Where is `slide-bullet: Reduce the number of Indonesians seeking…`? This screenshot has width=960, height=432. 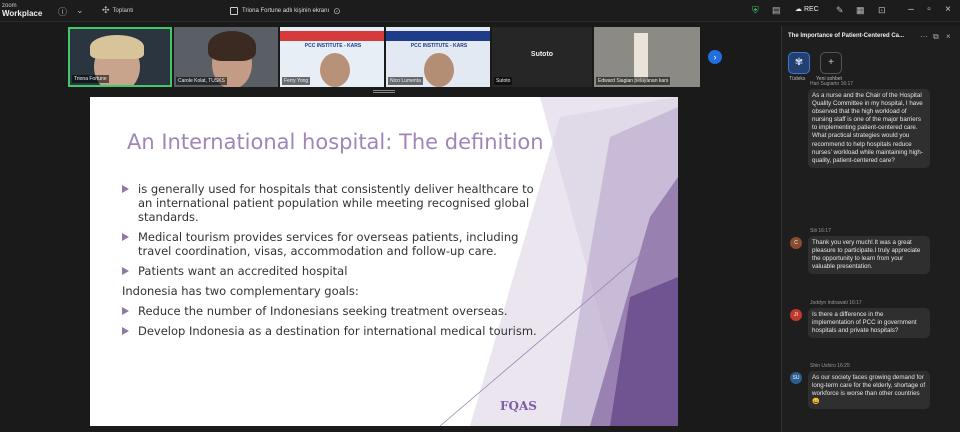 slide-bullet: Reduce the number of Indonesians seeking… is located at coordinates (332, 311).